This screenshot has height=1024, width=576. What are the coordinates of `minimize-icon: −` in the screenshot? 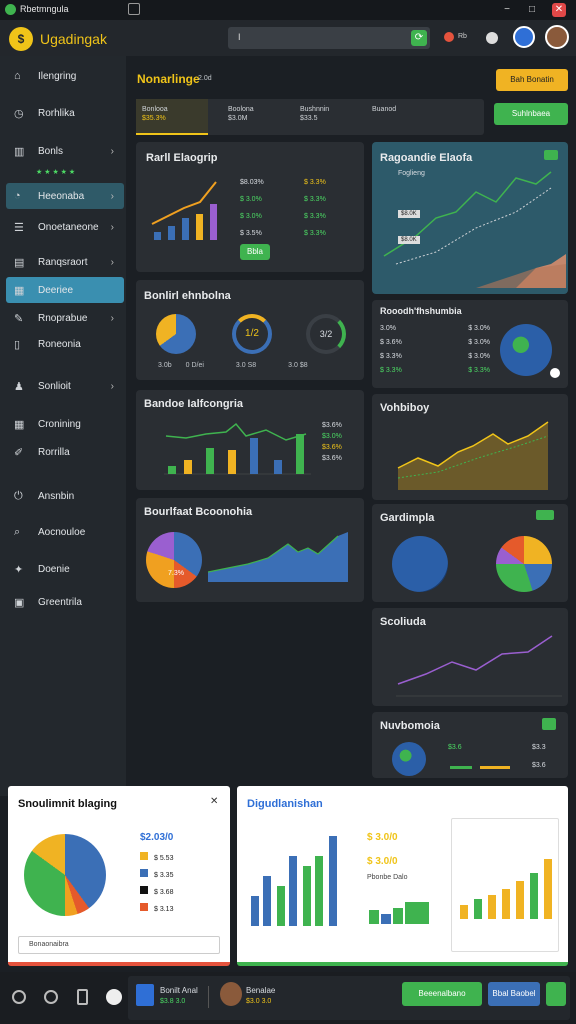 It's located at (507, 10).